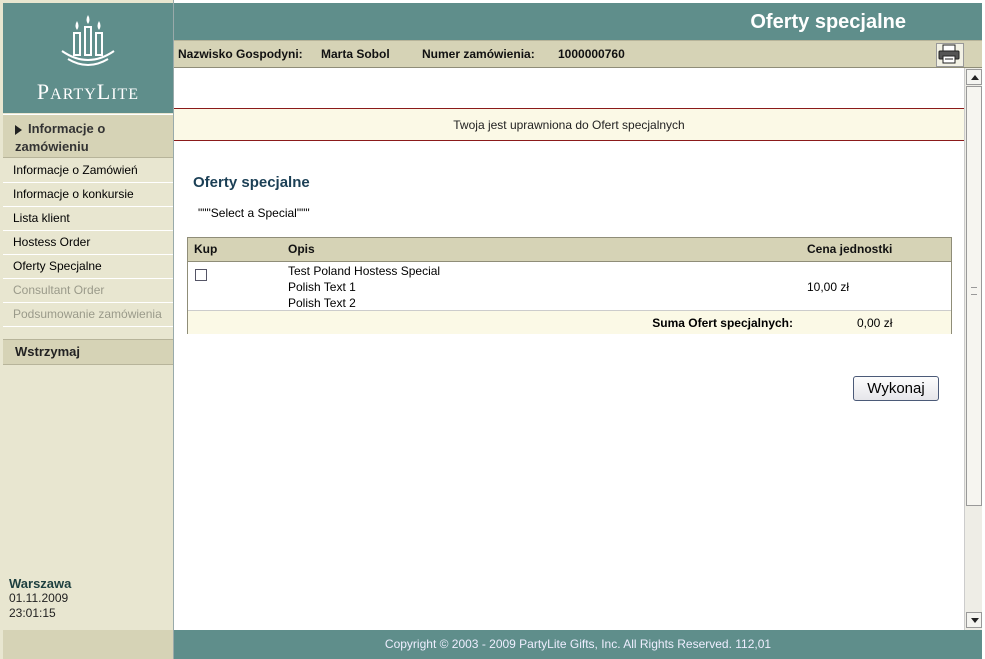 Image resolution: width=985 pixels, height=659 pixels. What do you see at coordinates (40, 583) in the screenshot?
I see `location-city: Warszawa` at bounding box center [40, 583].